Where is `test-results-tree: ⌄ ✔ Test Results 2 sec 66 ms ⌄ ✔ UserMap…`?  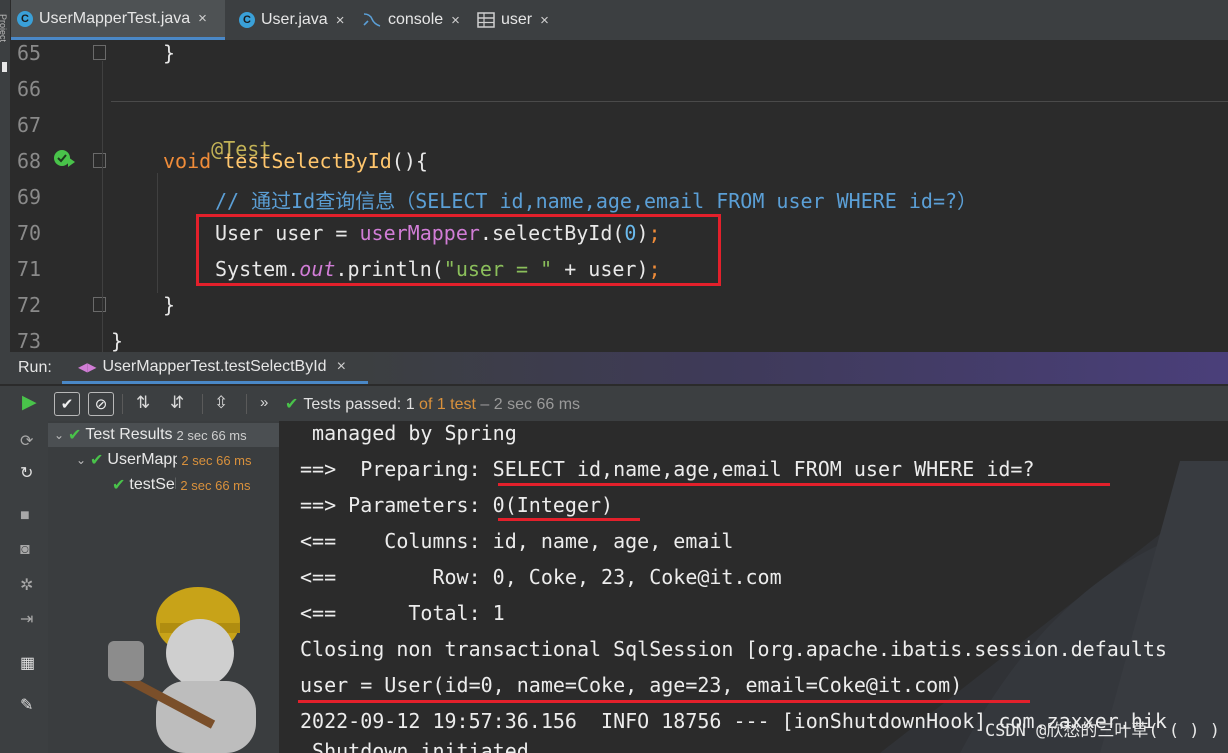
test-results-tree: ⌄ ✔ Test Results 2 sec 66 ms ⌄ ✔ UserMap… is located at coordinates (164, 587).